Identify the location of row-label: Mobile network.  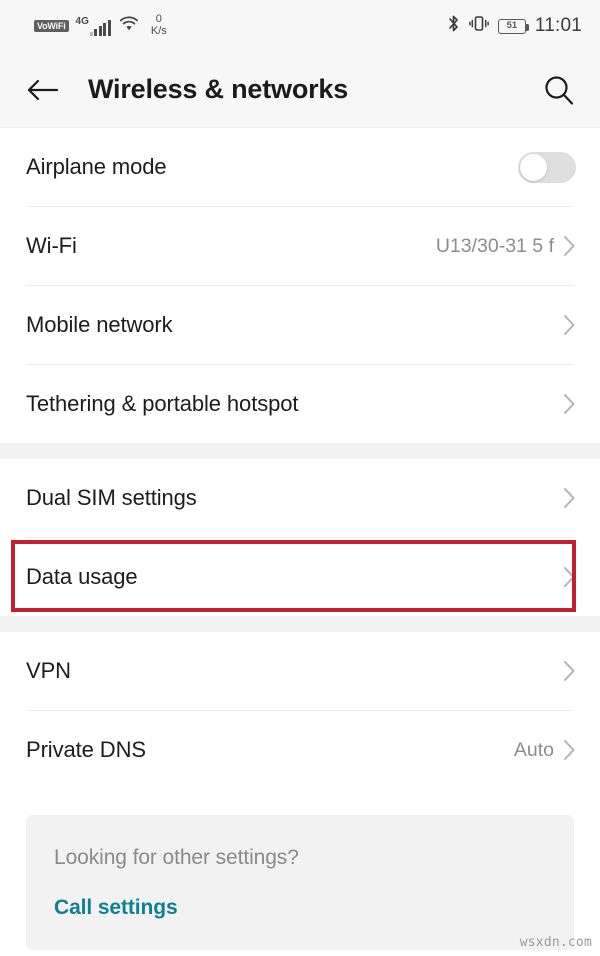
(99, 324).